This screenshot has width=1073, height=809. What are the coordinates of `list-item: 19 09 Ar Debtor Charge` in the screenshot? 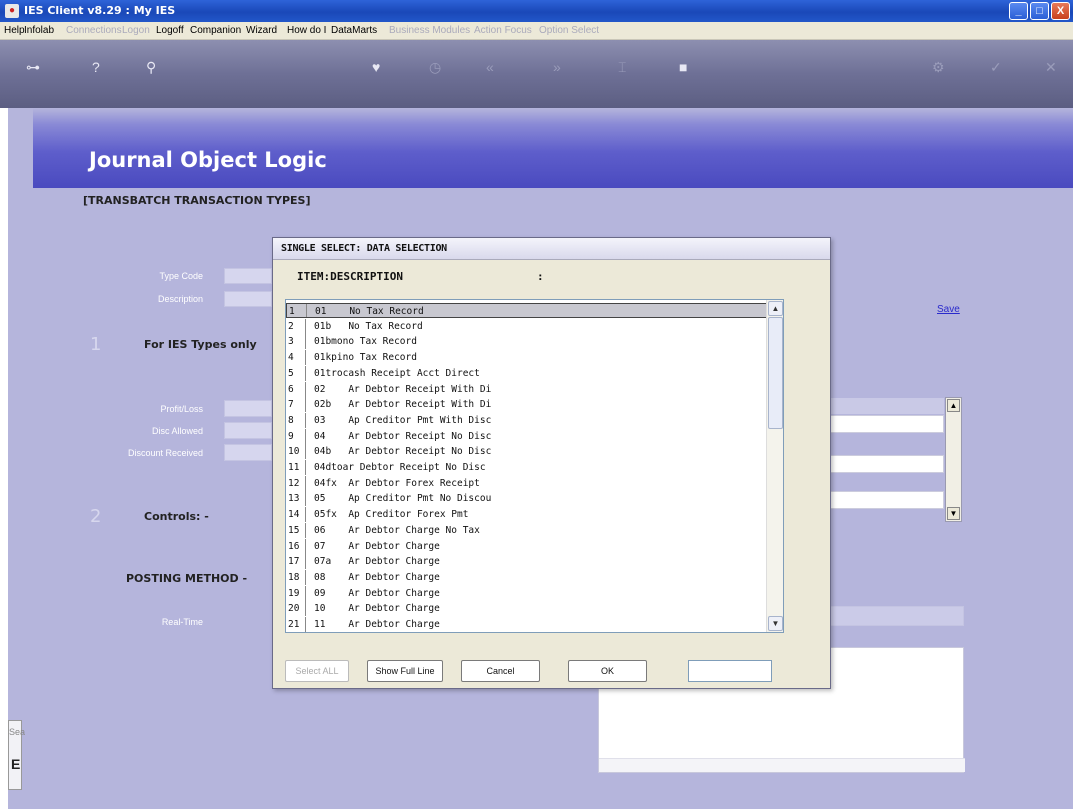 It's located at (526, 593).